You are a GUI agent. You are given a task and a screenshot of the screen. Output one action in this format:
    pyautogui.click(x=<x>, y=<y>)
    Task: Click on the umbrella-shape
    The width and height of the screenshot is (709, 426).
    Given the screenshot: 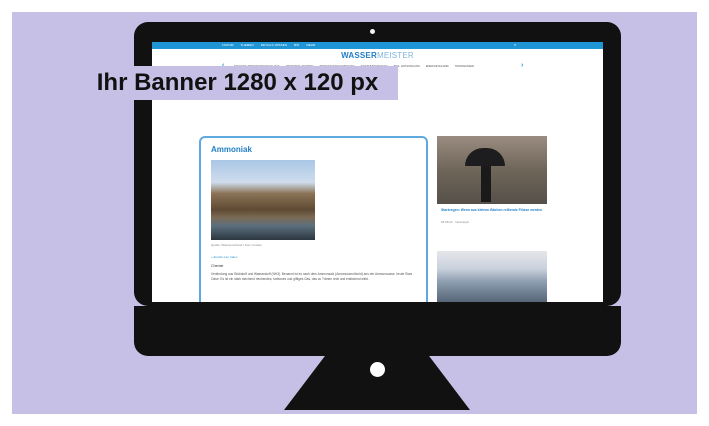 What is the action you would take?
    pyautogui.click(x=485, y=157)
    